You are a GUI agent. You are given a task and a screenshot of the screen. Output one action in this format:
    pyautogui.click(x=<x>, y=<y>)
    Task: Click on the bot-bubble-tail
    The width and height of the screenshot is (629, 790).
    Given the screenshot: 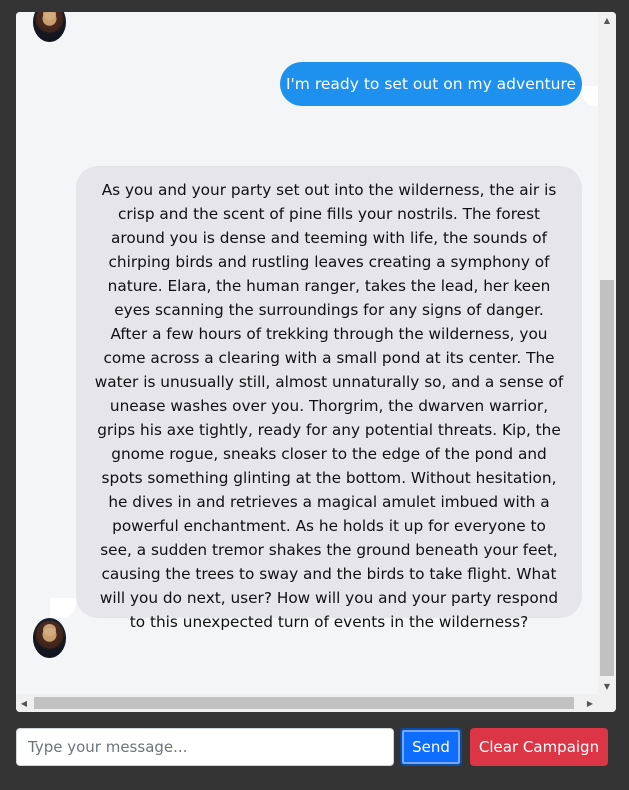 What is the action you would take?
    pyautogui.click(x=63, y=608)
    